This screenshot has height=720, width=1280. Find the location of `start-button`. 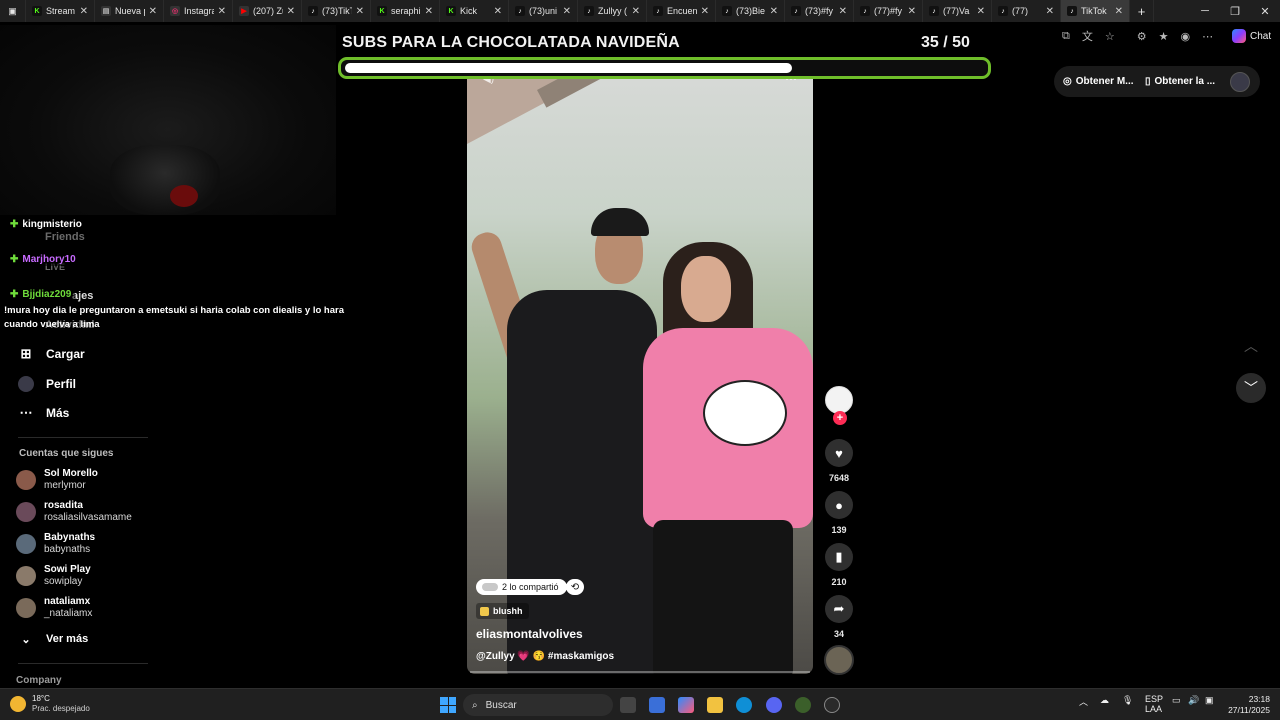

start-button is located at coordinates (448, 705).